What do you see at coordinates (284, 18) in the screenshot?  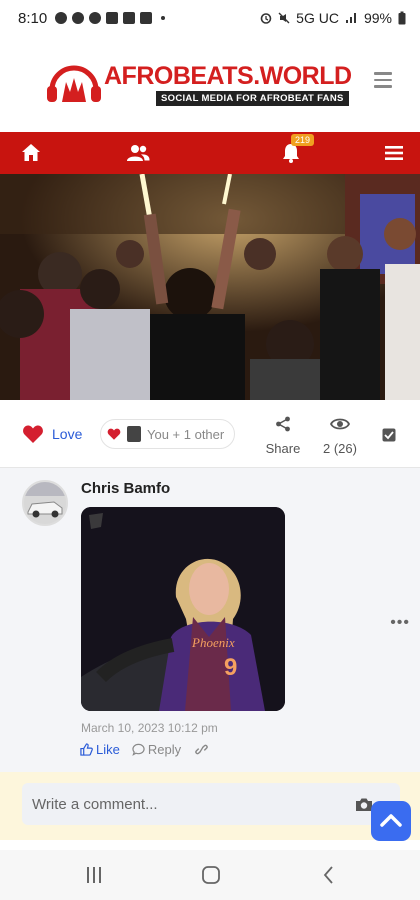 I see `mute-icon` at bounding box center [284, 18].